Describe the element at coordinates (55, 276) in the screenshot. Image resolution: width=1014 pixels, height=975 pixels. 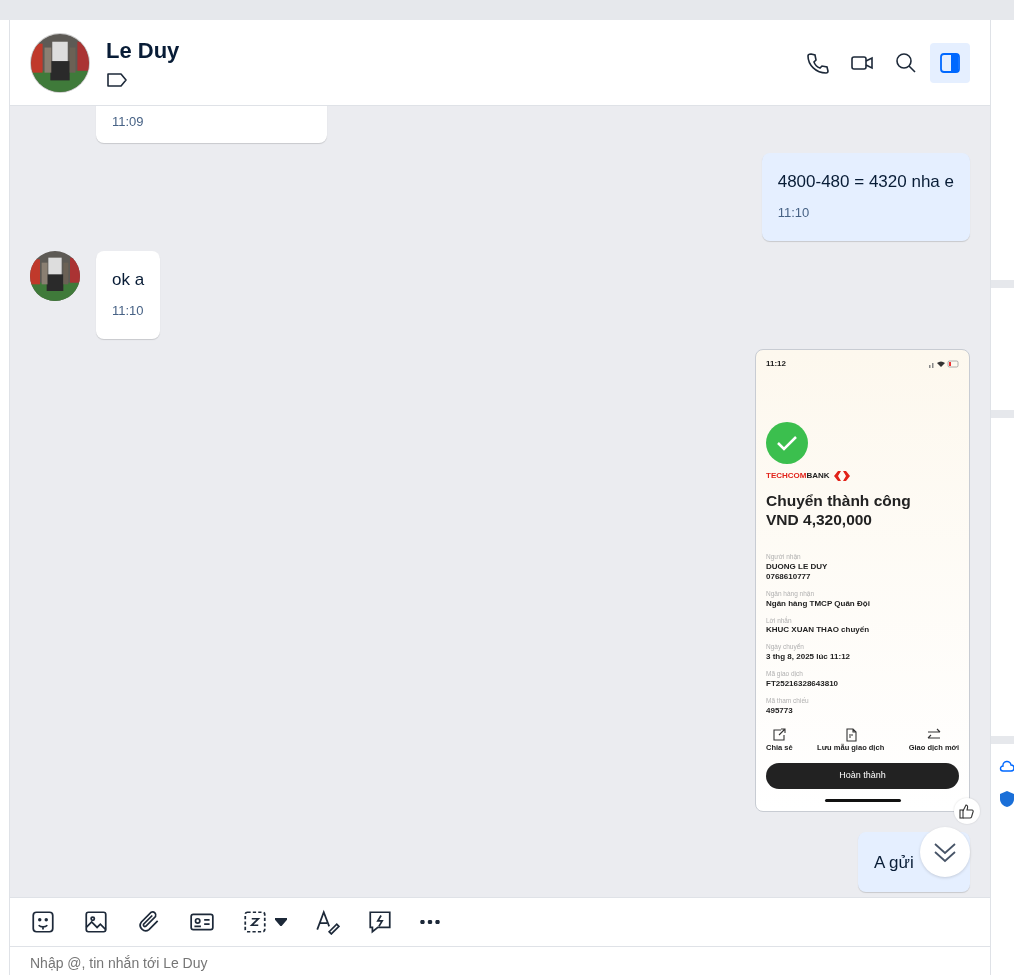
I see `avatar` at that location.